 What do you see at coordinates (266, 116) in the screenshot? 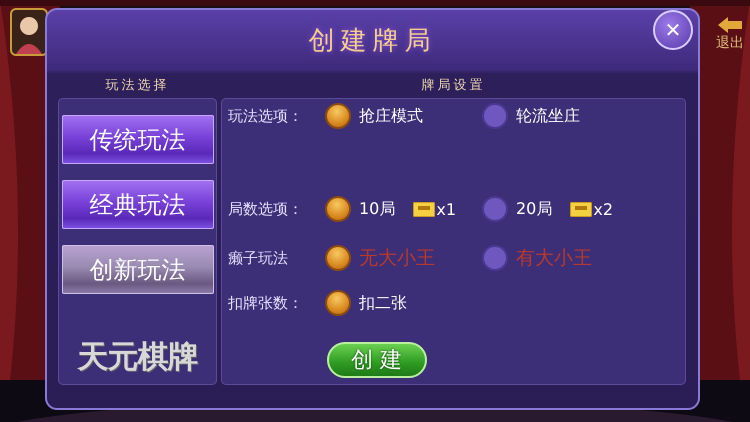
I see `setting-label: 玩法选项：` at bounding box center [266, 116].